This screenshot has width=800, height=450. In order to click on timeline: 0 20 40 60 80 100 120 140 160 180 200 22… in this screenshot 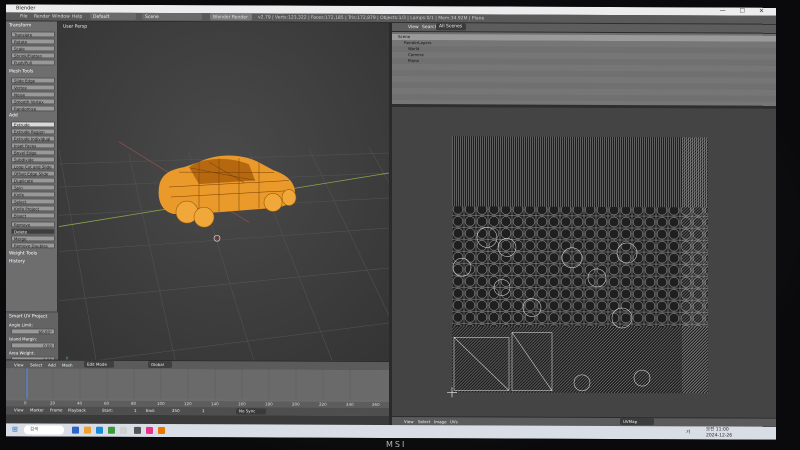, I will do `click(197, 392)`.